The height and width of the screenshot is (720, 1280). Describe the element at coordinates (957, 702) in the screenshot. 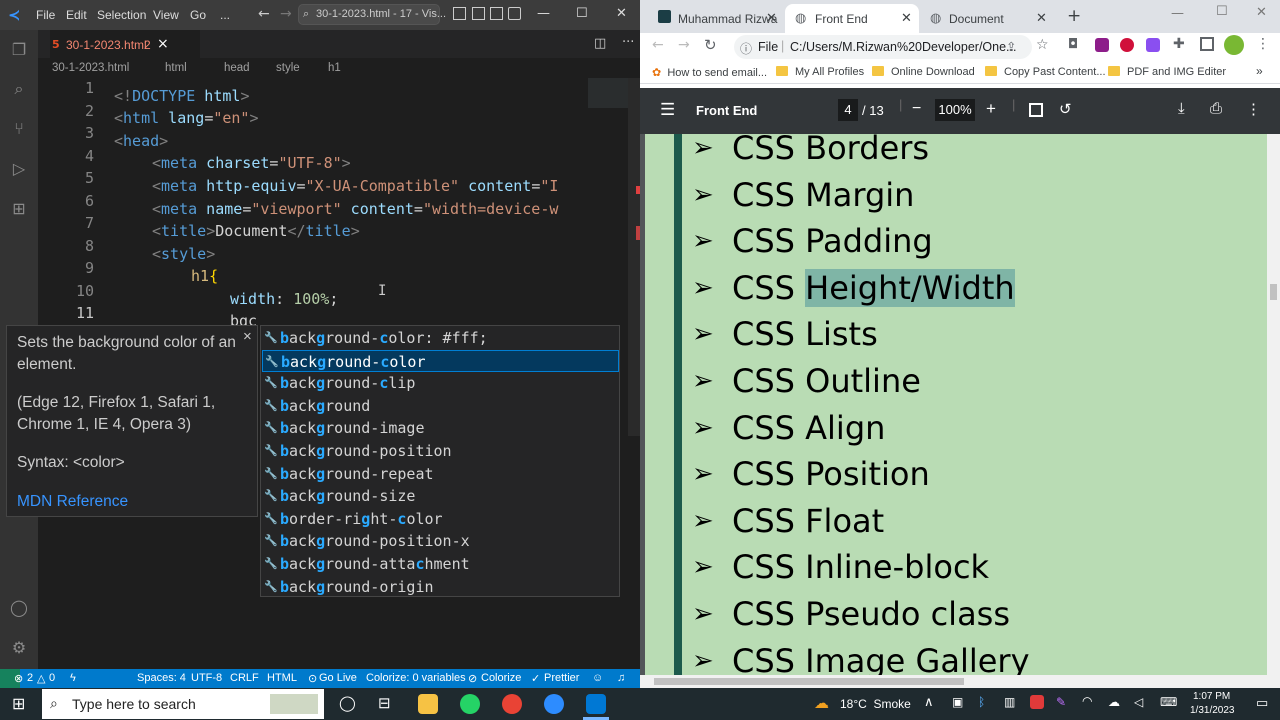

I see `tray-icon: ▣` at that location.